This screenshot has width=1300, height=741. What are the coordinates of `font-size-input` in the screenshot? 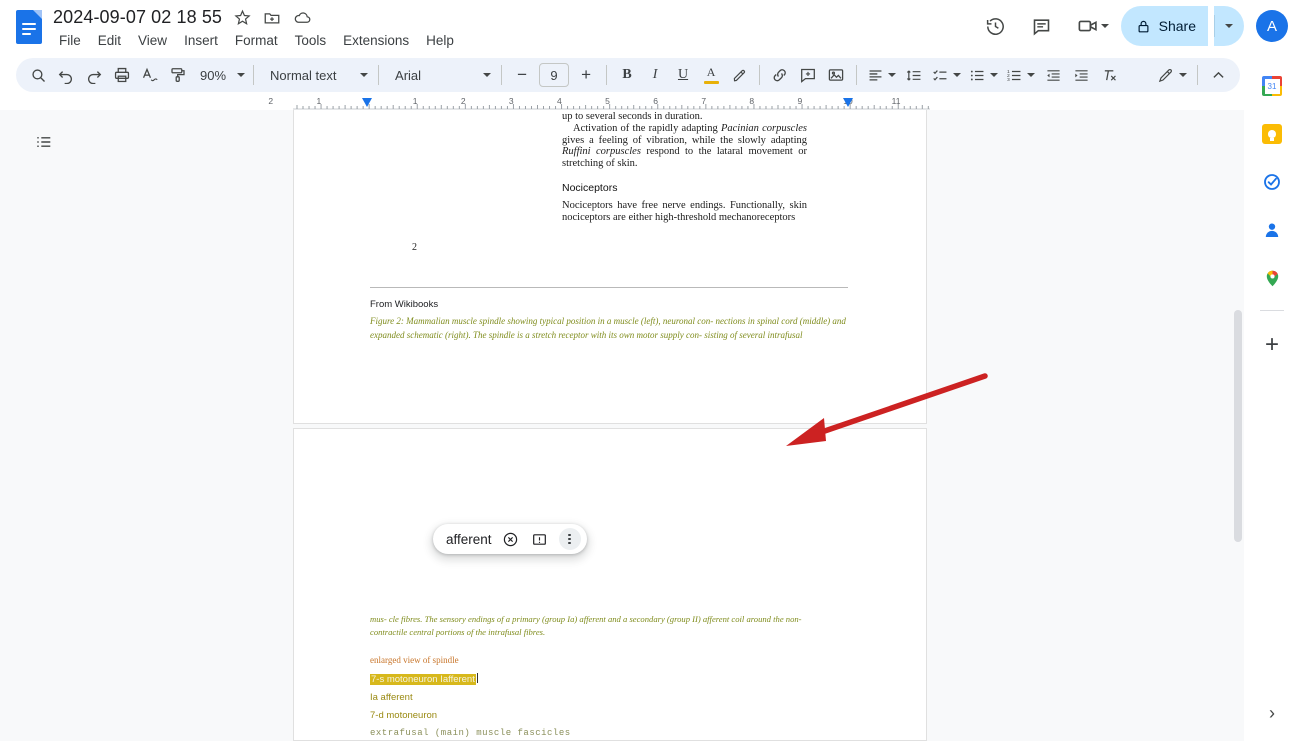 It's located at (554, 75).